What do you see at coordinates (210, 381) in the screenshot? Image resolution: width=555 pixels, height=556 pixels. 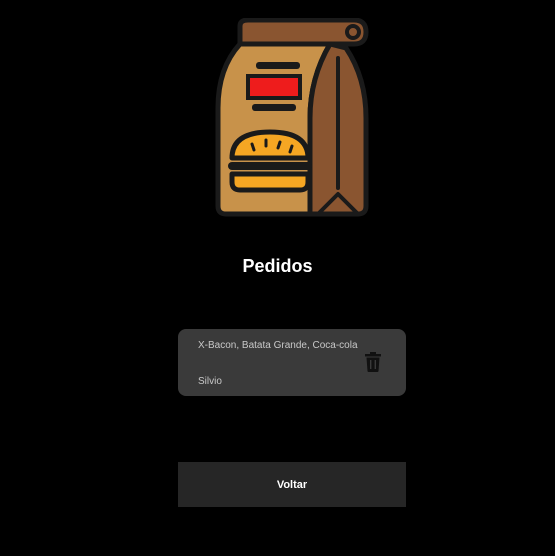 I see `order-customer-name: Silvio` at bounding box center [210, 381].